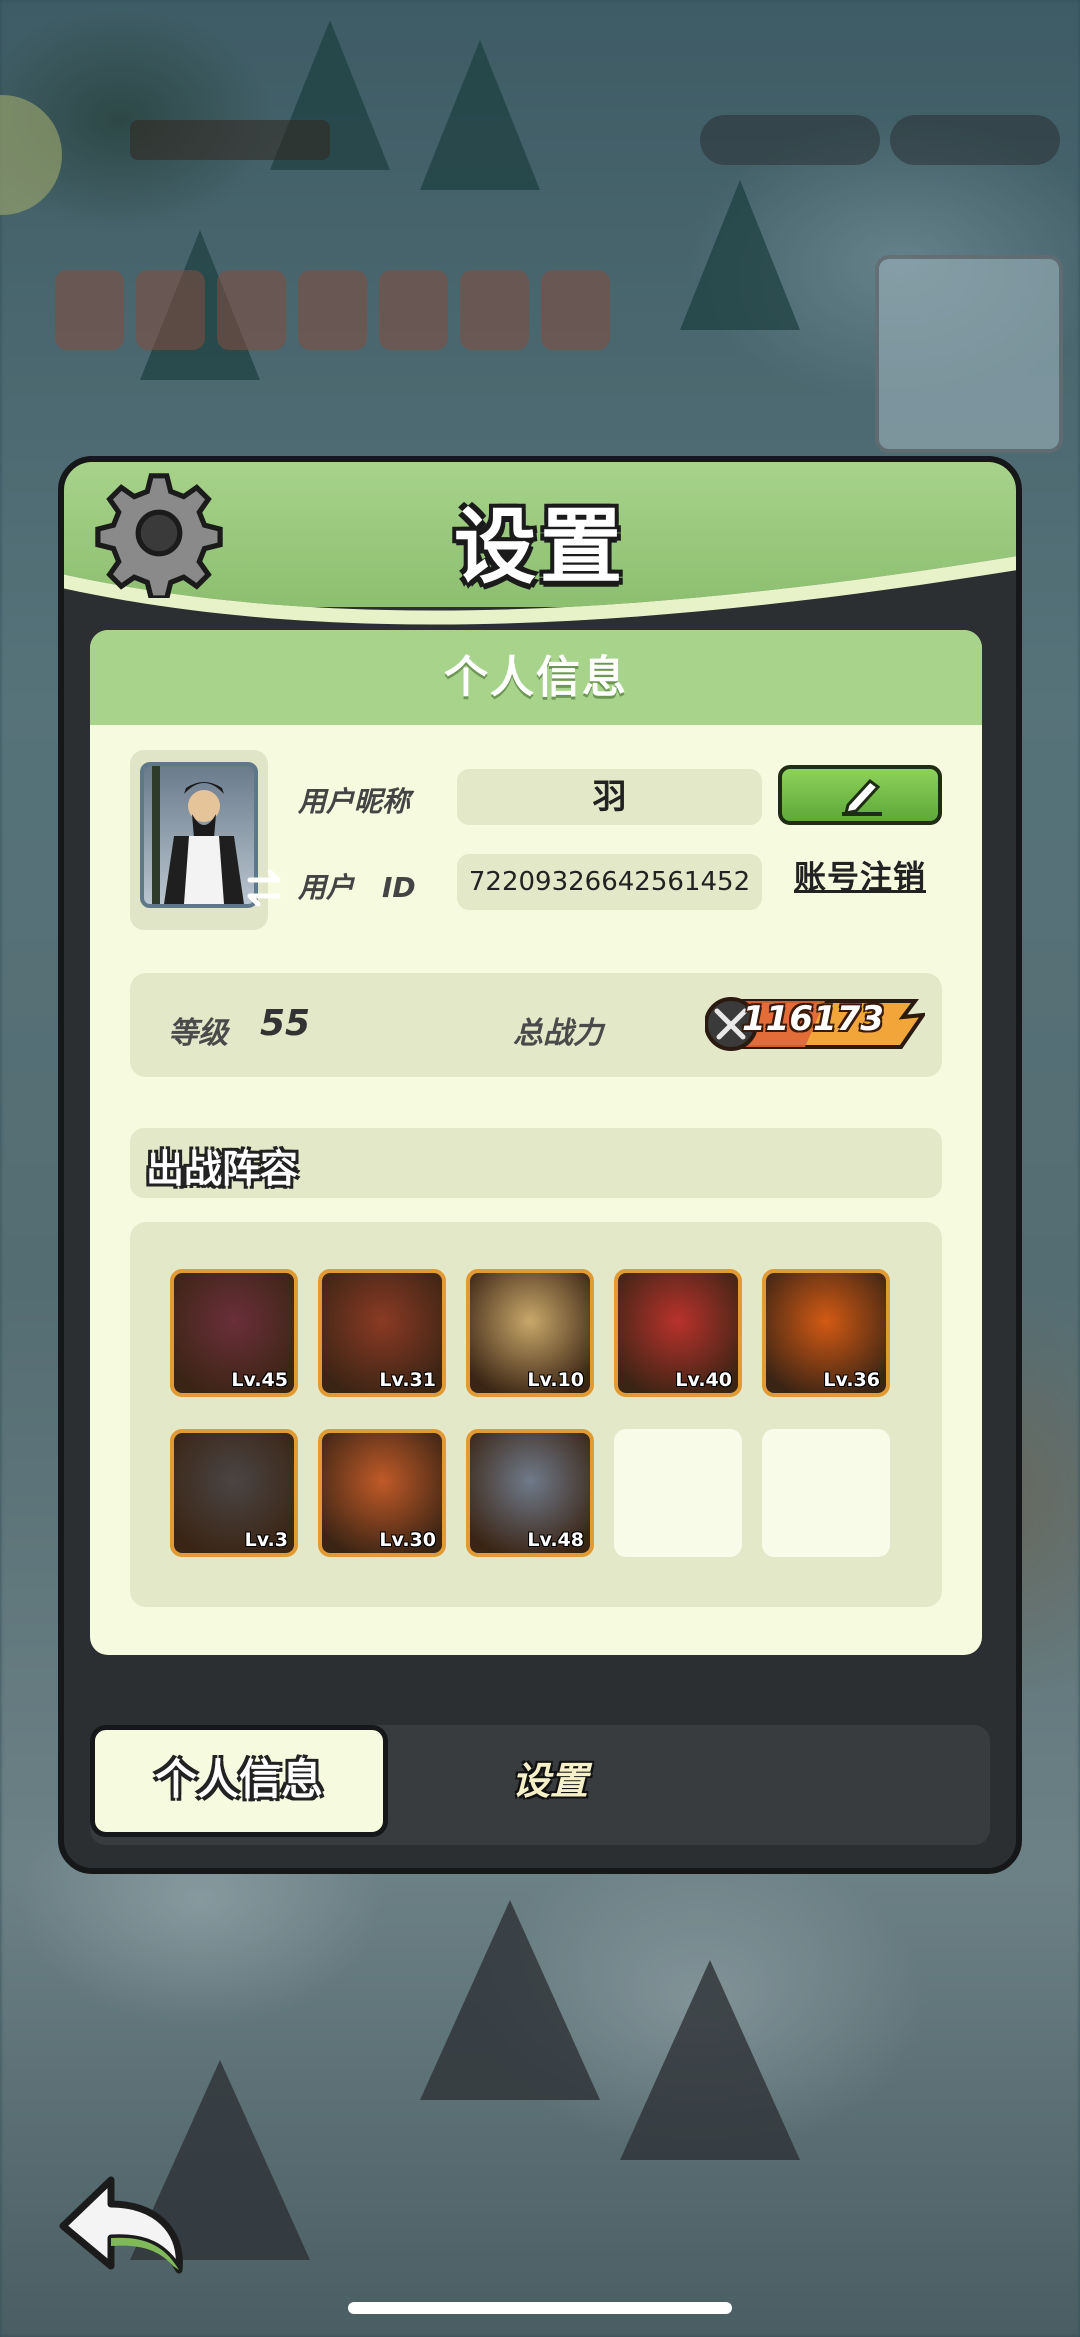  What do you see at coordinates (555, 1540) in the screenshot?
I see `hero-level: Lv.48` at bounding box center [555, 1540].